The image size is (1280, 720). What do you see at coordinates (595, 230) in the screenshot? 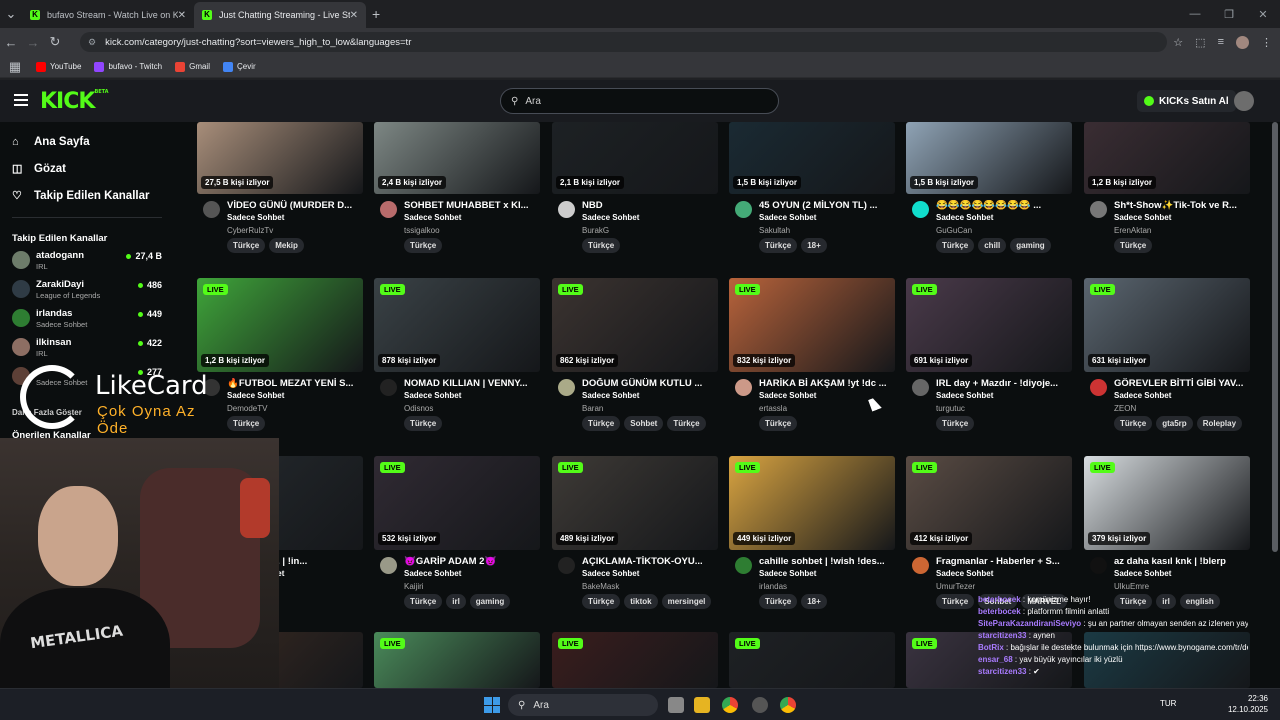
I see `channel-name: BurakG` at bounding box center [595, 230].